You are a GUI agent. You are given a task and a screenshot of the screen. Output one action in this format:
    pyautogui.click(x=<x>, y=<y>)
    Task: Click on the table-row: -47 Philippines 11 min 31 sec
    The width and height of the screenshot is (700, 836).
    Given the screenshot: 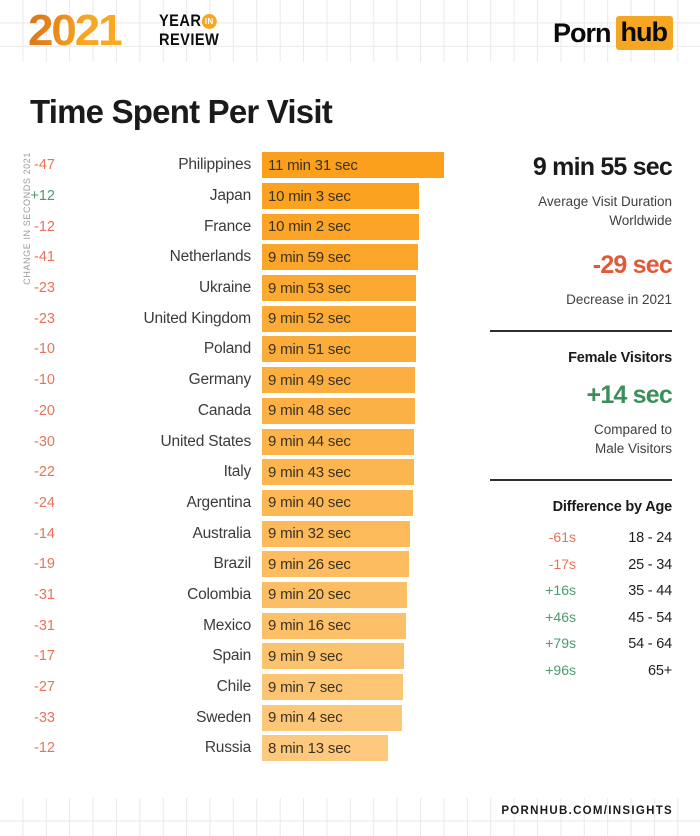 What is the action you would take?
    pyautogui.click(x=235, y=165)
    